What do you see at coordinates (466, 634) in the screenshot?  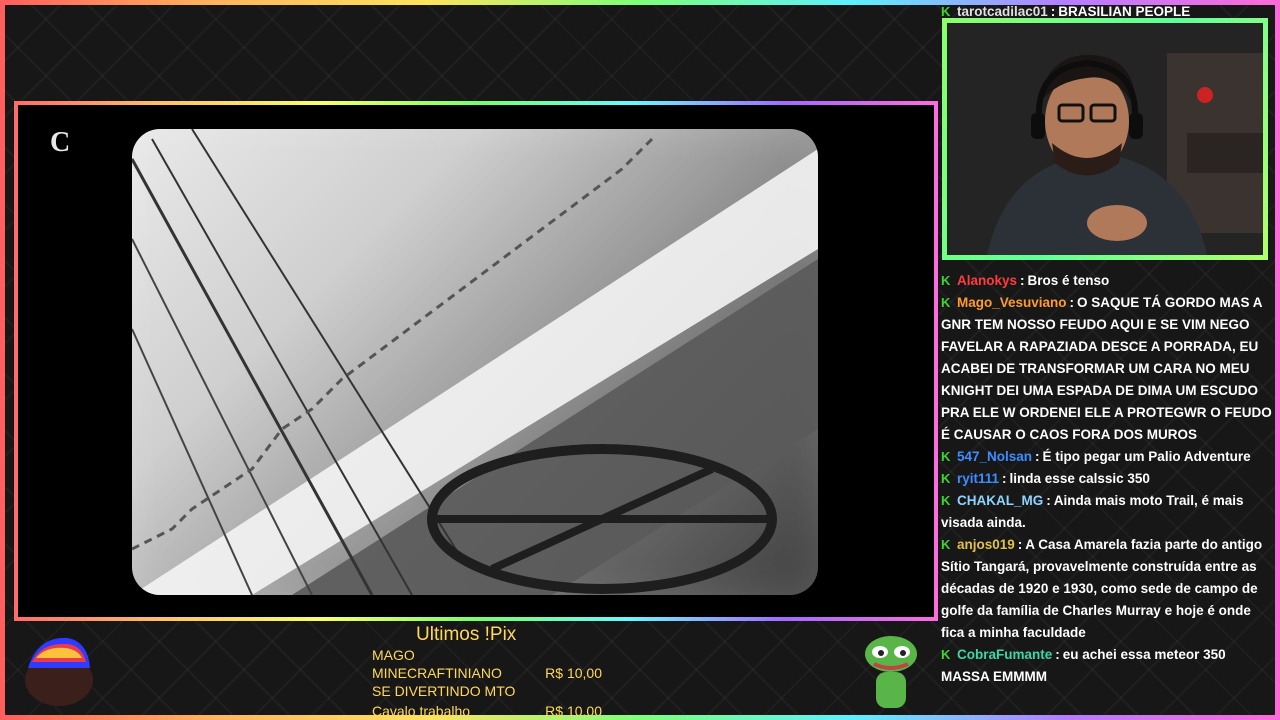 I see `pix-title: Ultimos !Pix` at bounding box center [466, 634].